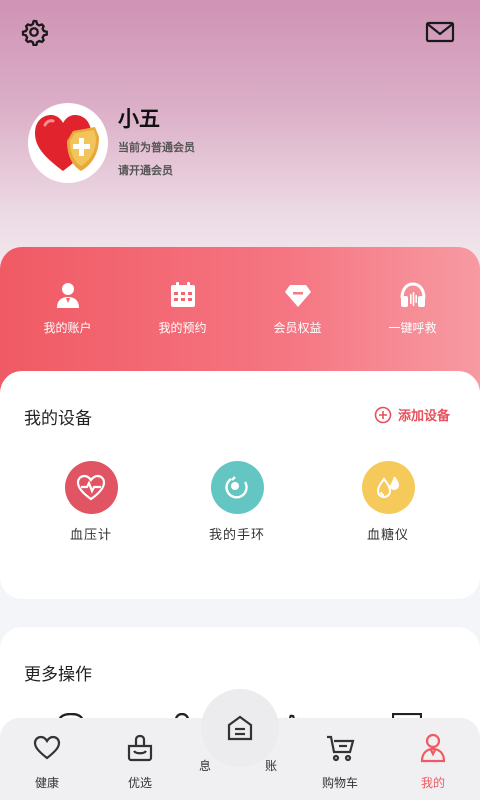 This screenshot has width=480, height=800. I want to click on calendar-icon, so click(182, 294).